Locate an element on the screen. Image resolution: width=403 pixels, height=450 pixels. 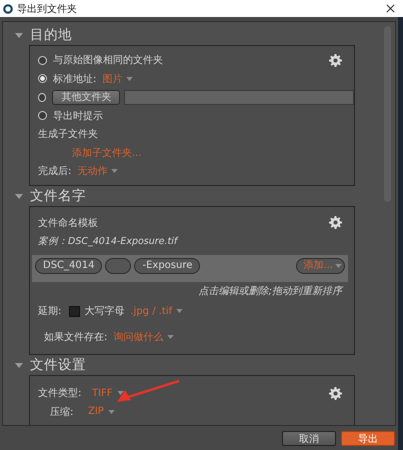
exists-dropdown: 询问做什么 is located at coordinates (138, 337).